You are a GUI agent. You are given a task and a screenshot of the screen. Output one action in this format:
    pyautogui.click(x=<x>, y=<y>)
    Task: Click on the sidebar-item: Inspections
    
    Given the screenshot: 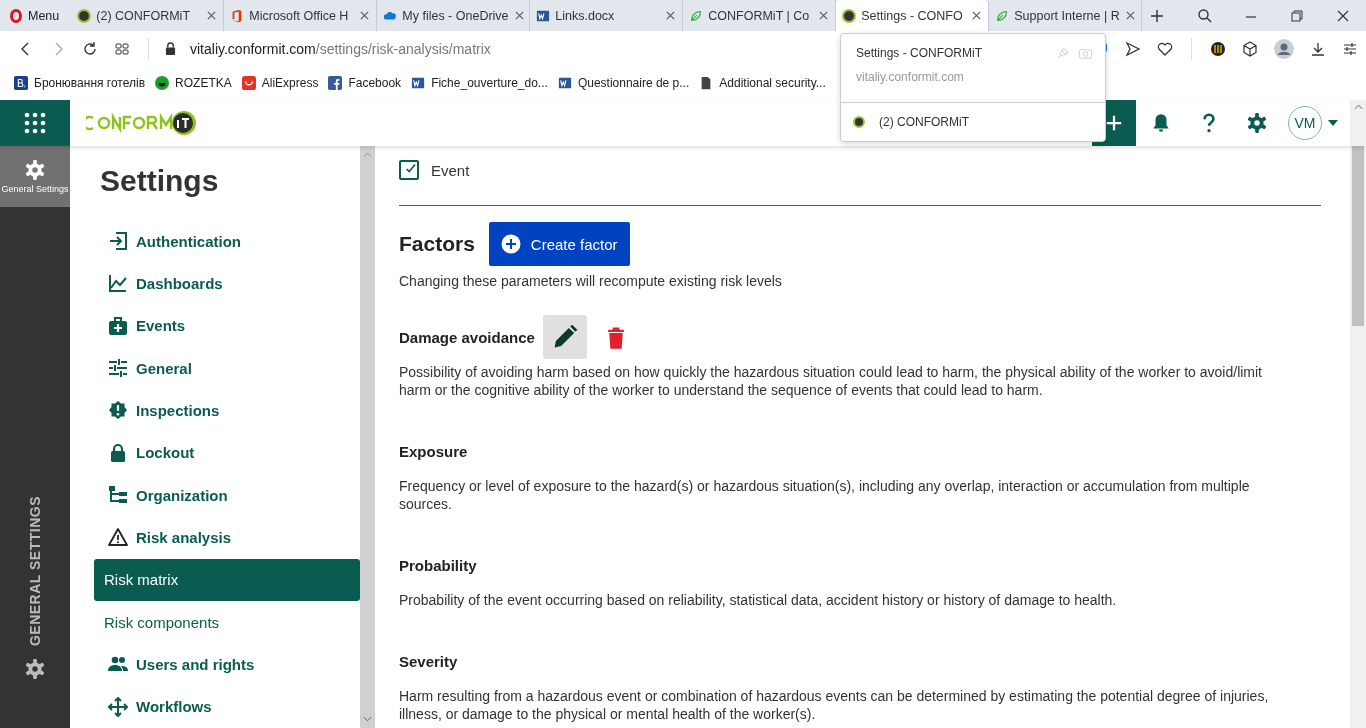 What is the action you would take?
    pyautogui.click(x=230, y=410)
    